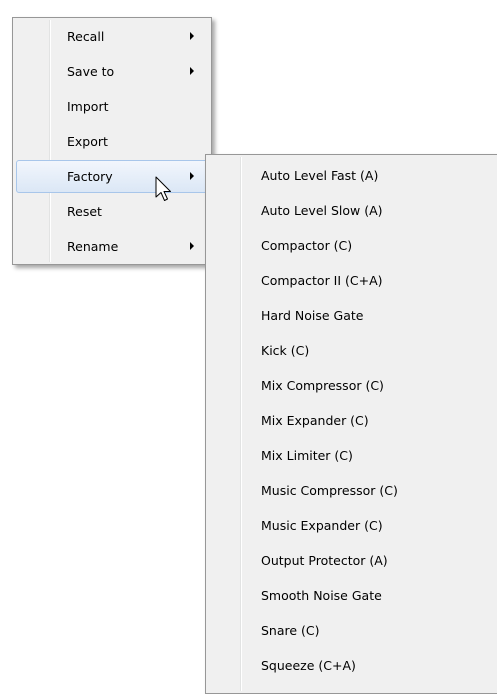 This screenshot has width=497, height=694. What do you see at coordinates (86, 36) in the screenshot?
I see `menu-item-label: Recall` at bounding box center [86, 36].